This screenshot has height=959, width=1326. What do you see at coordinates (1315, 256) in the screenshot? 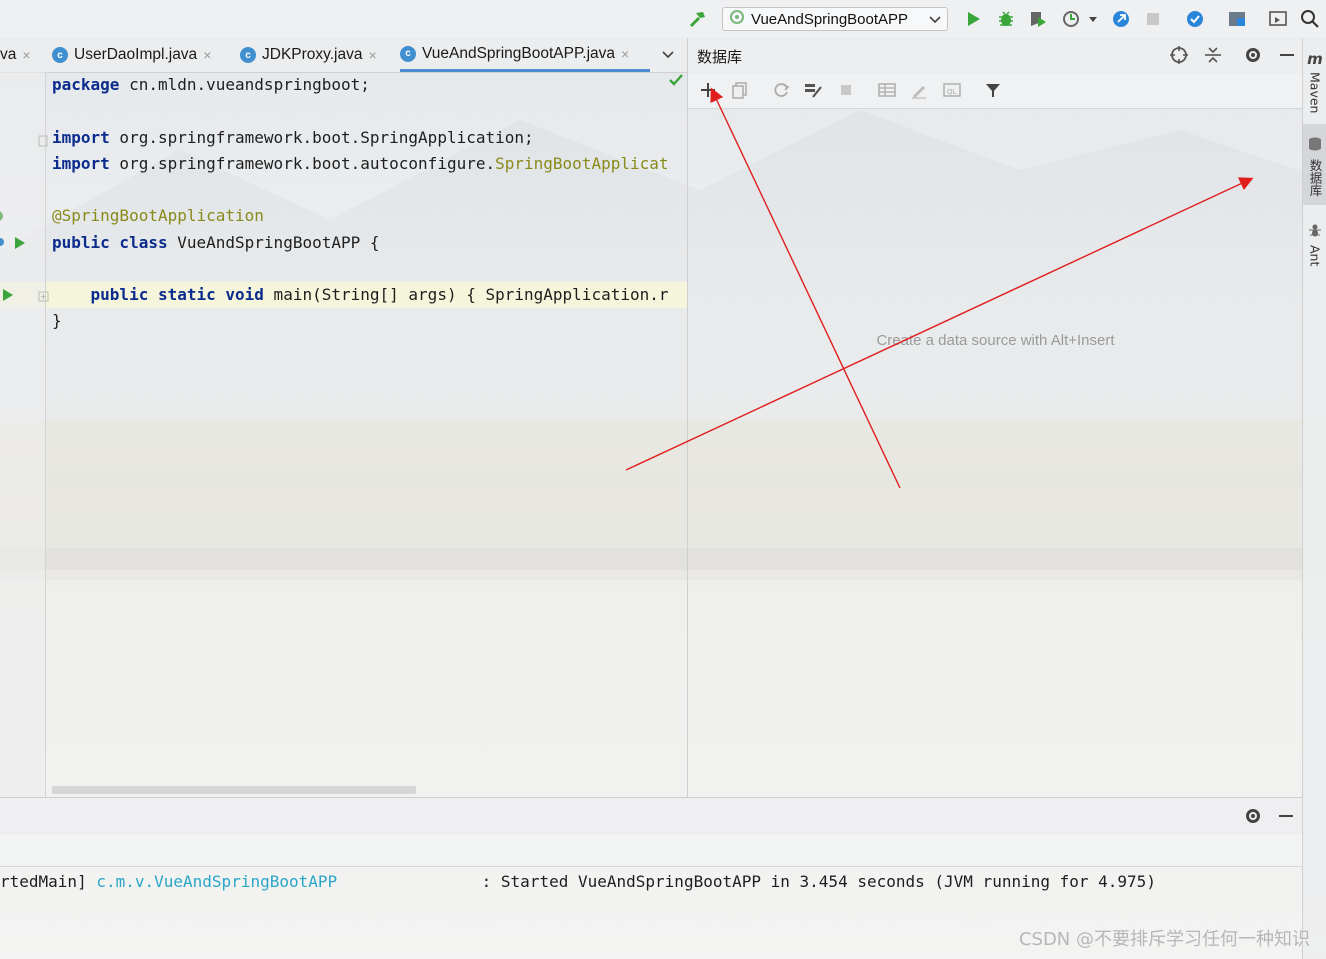
I see `ant-tab-label: Ant` at bounding box center [1315, 256].